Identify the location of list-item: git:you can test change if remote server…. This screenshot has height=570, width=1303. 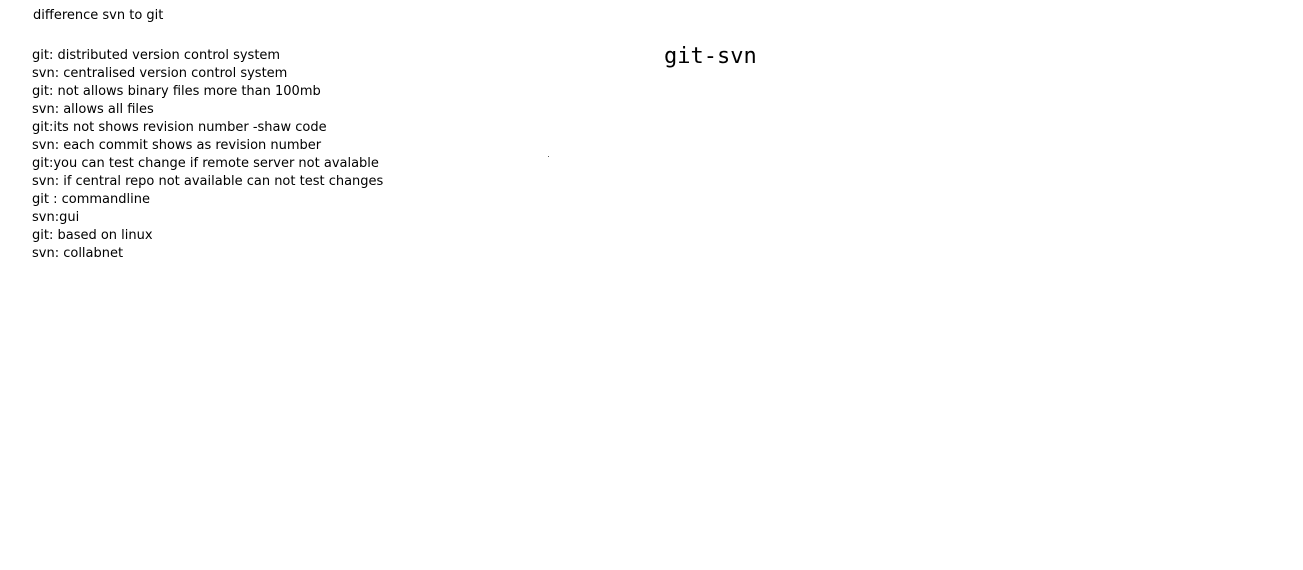
(205, 163).